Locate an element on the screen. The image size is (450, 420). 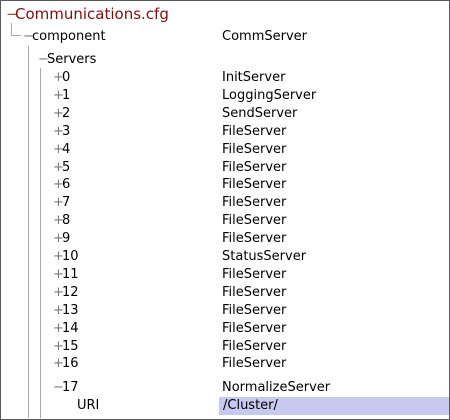
tree-node-component: −component is located at coordinates (64, 37).